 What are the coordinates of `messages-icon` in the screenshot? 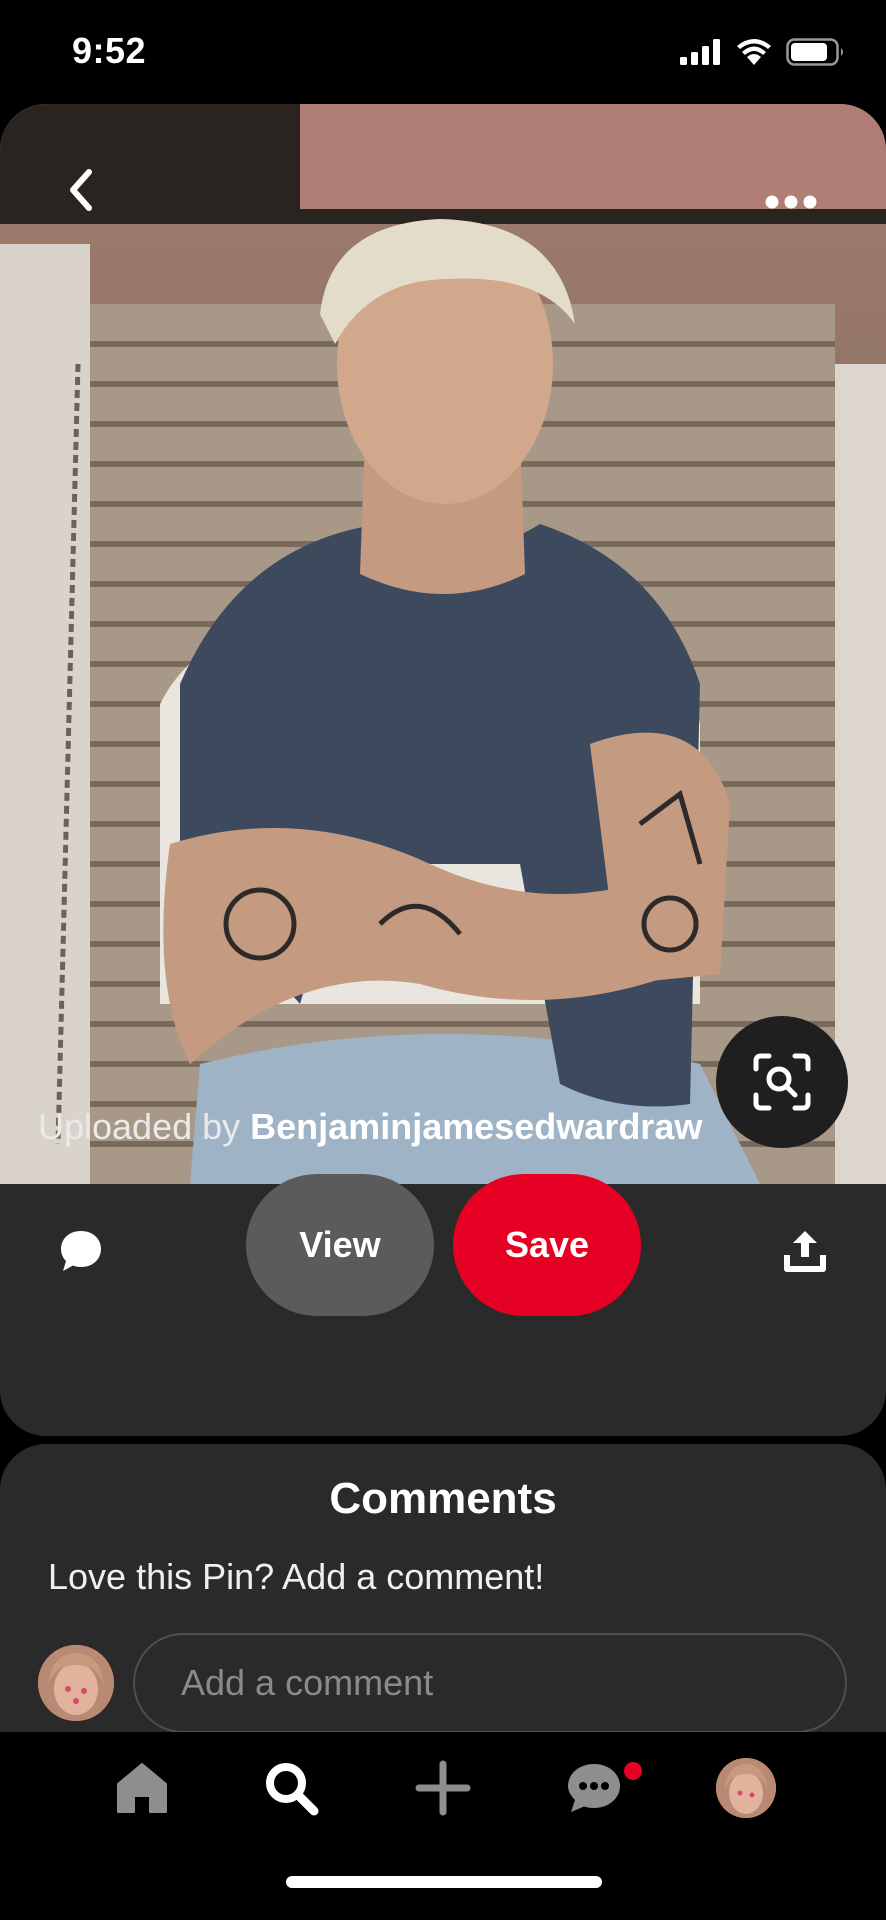 It's located at (594, 1788).